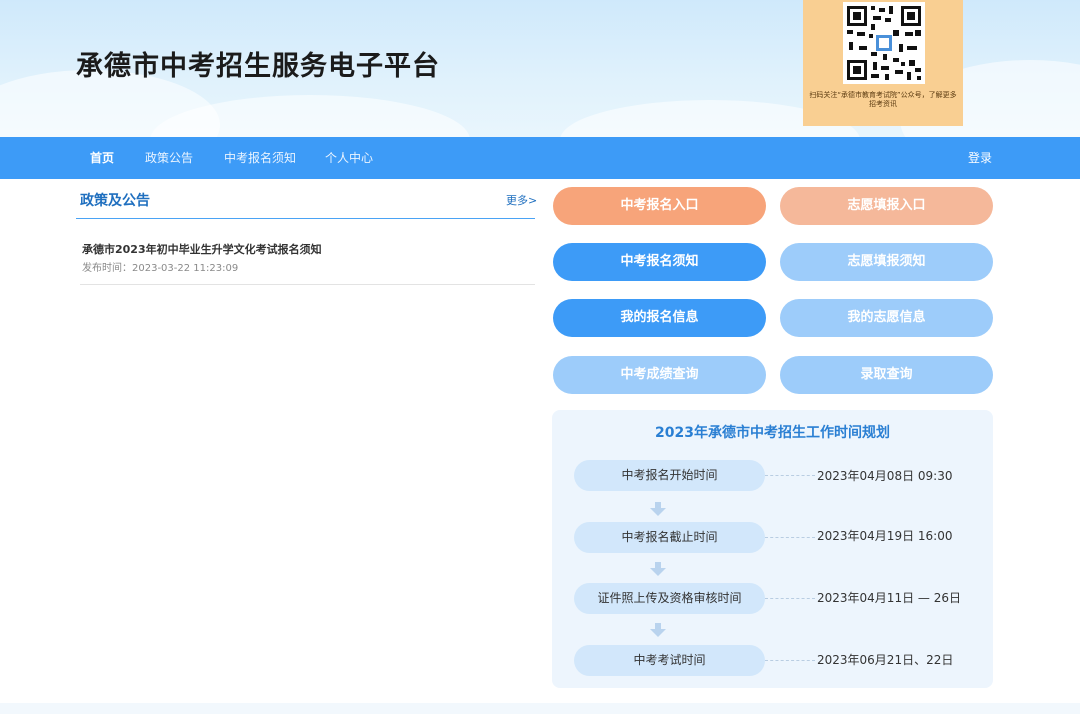 The width and height of the screenshot is (1080, 714). I want to click on timeline-step-value: 2023年04月11日 — 26日, so click(889, 598).